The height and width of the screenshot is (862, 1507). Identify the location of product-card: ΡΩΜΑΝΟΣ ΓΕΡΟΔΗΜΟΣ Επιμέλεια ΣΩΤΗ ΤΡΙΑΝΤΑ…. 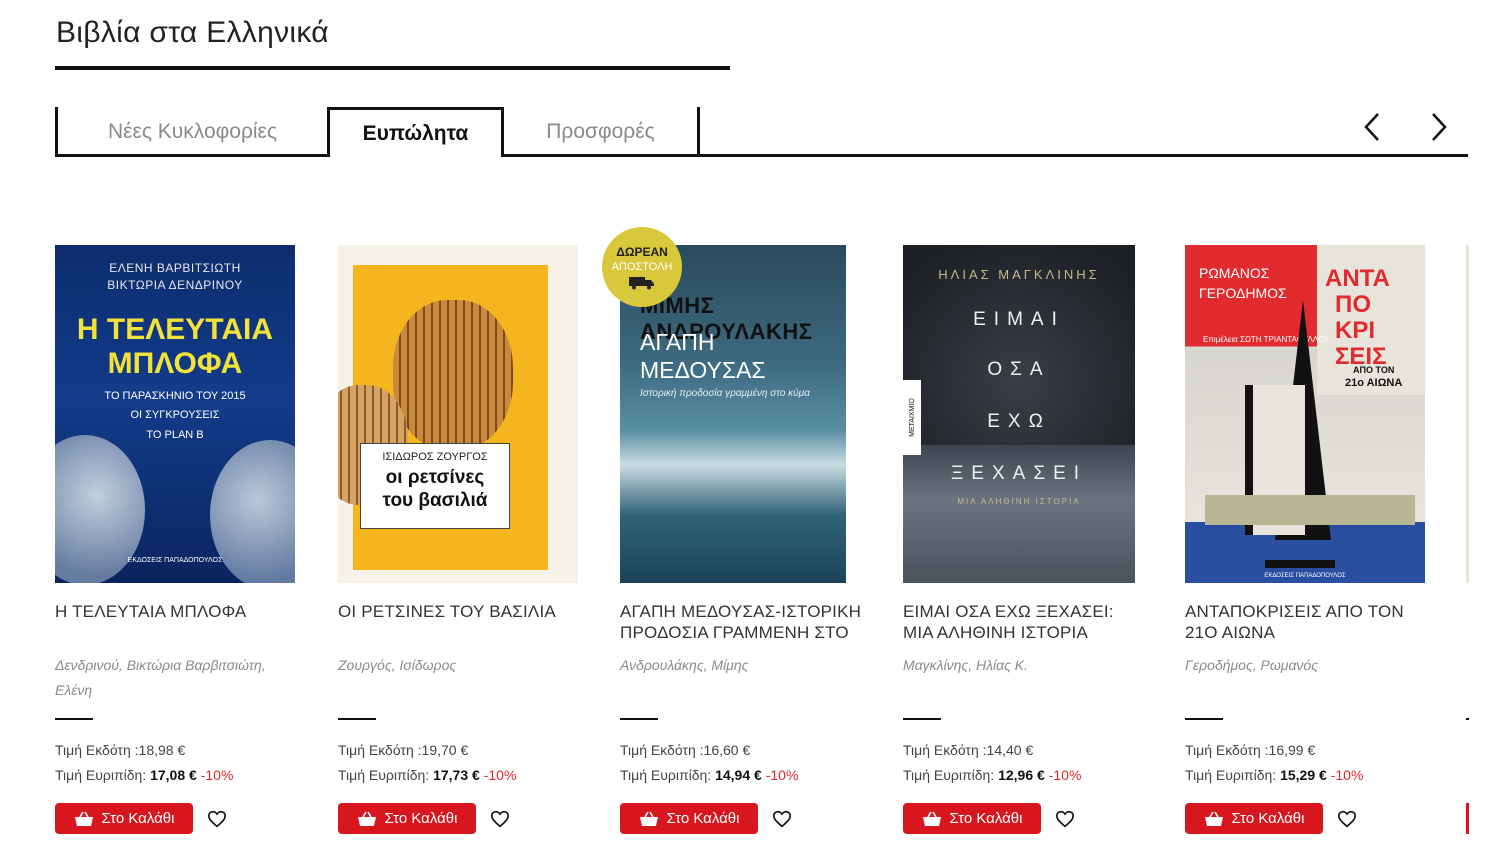
(1307, 539).